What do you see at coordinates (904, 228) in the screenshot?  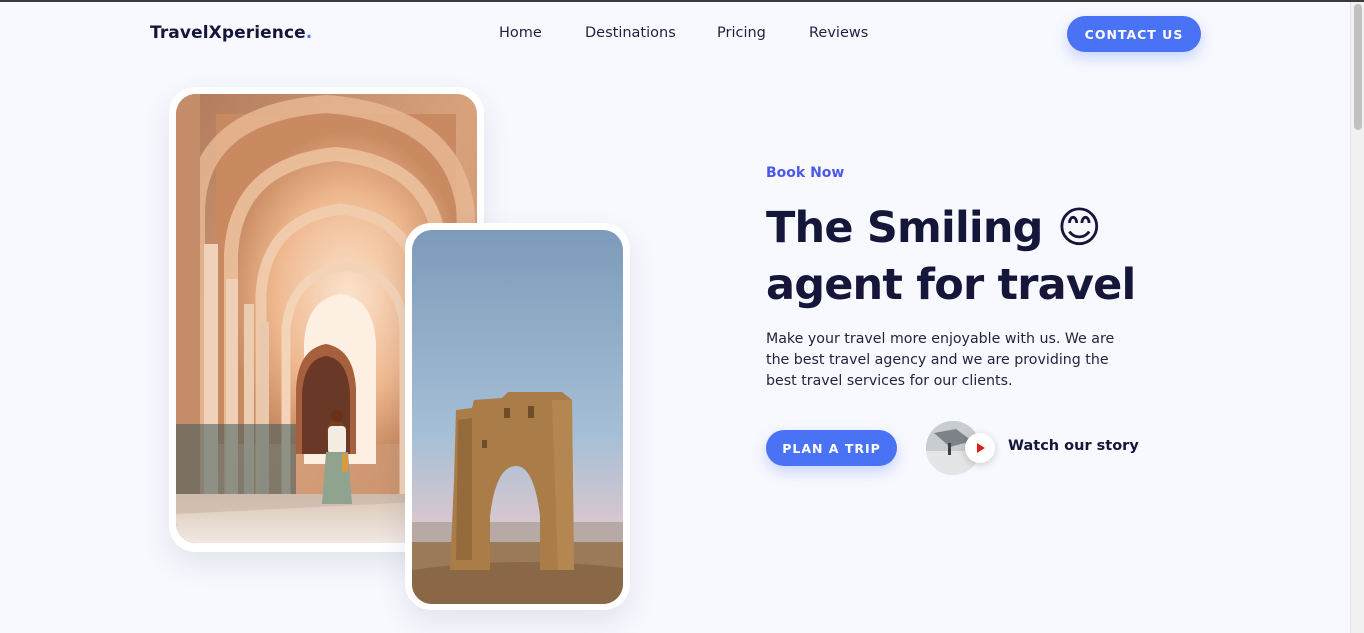 I see `hero-headline-line1: The Smiling` at bounding box center [904, 228].